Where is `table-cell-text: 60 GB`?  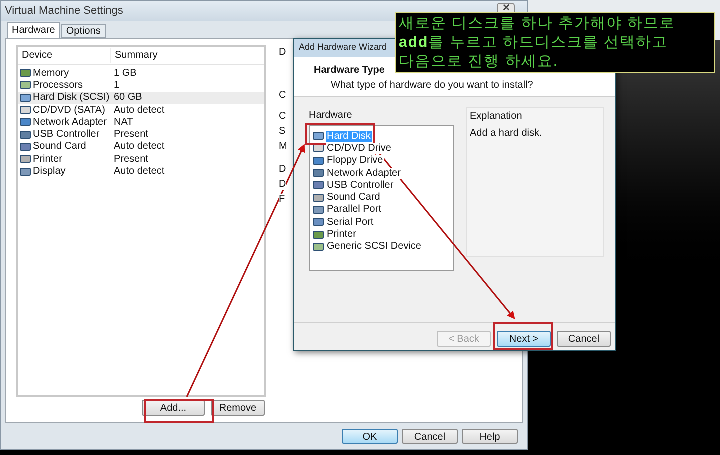
table-cell-text: 60 GB is located at coordinates (128, 98).